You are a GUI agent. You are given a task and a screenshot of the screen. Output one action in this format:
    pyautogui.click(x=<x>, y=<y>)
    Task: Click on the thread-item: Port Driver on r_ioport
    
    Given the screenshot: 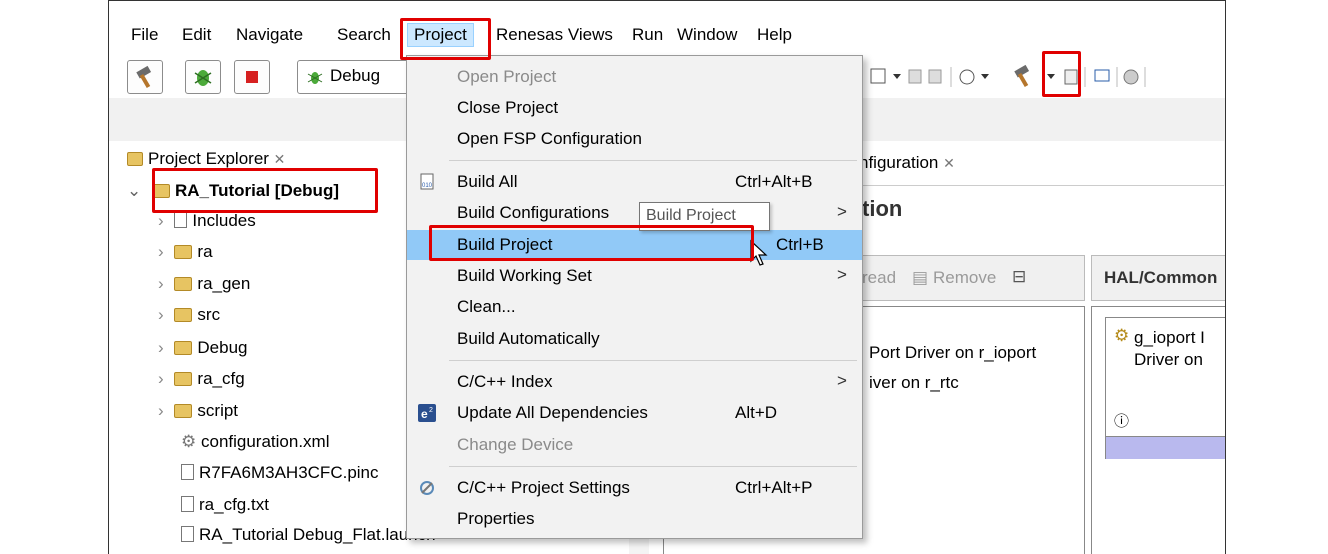 What is the action you would take?
    pyautogui.click(x=952, y=353)
    